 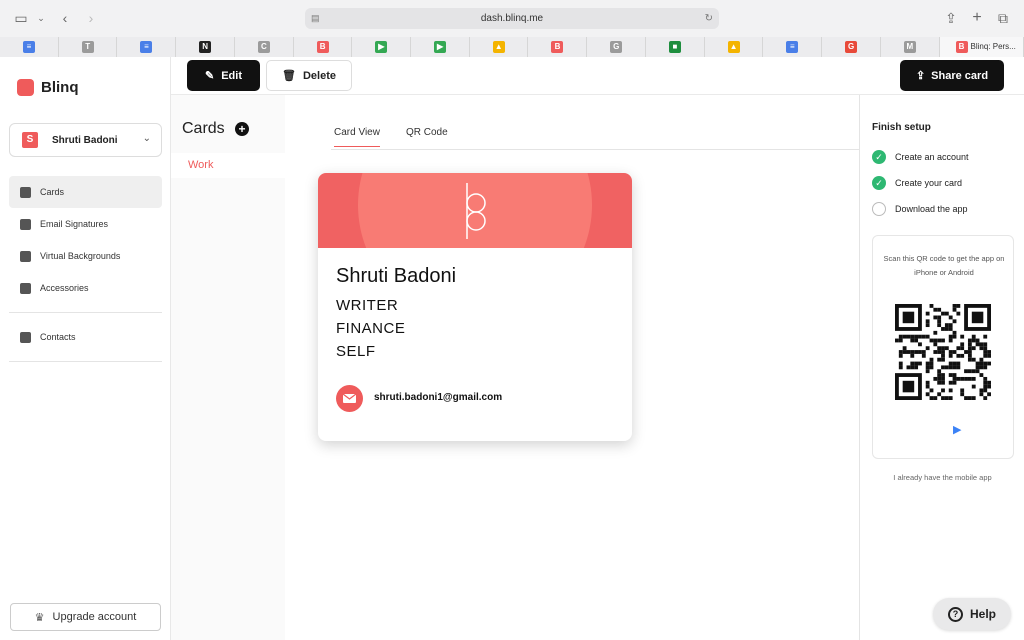 I want to click on browser-tab: C, so click(x=264, y=47).